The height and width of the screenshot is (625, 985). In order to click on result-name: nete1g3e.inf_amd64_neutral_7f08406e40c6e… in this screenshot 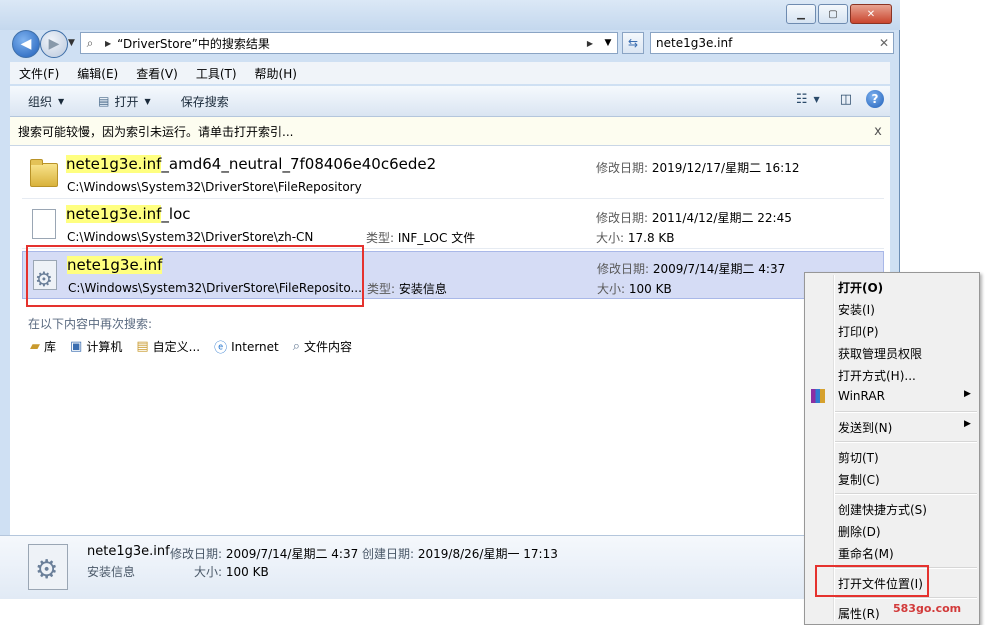, I will do `click(251, 164)`.